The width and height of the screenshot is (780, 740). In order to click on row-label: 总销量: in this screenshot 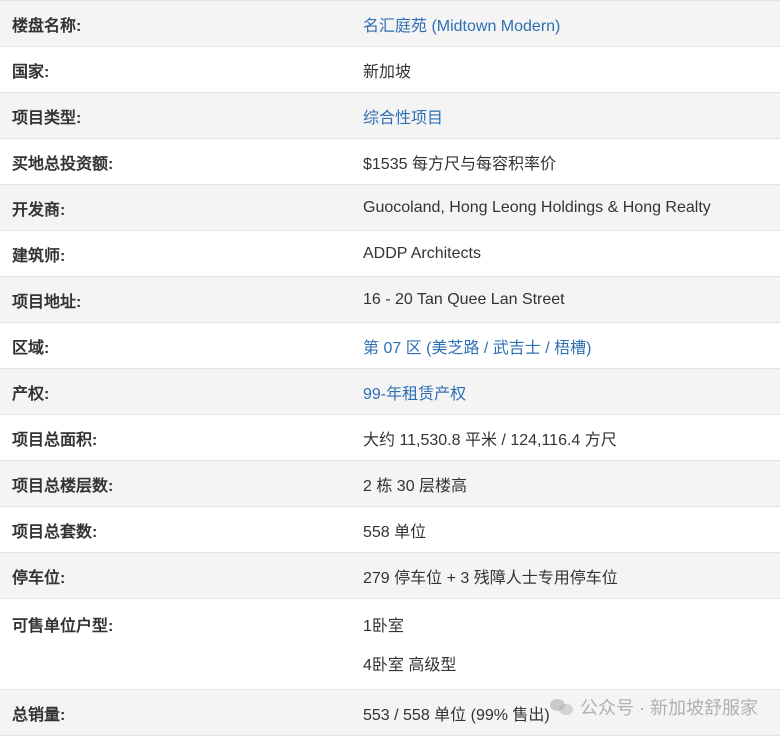, I will do `click(39, 715)`.